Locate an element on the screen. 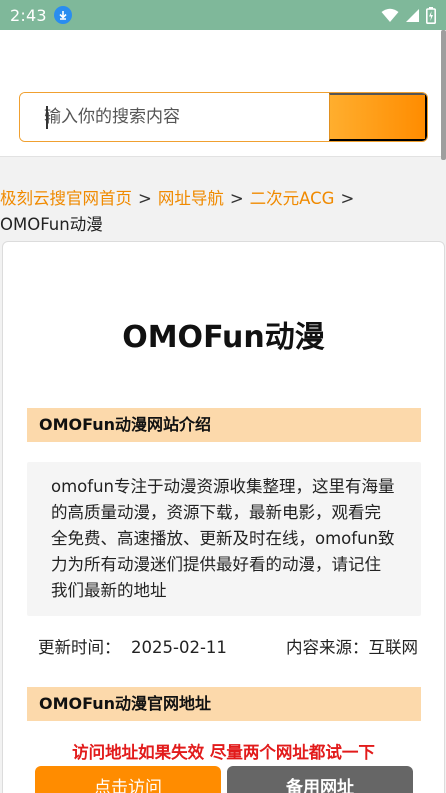  source-value: 互联网 is located at coordinates (393, 647).